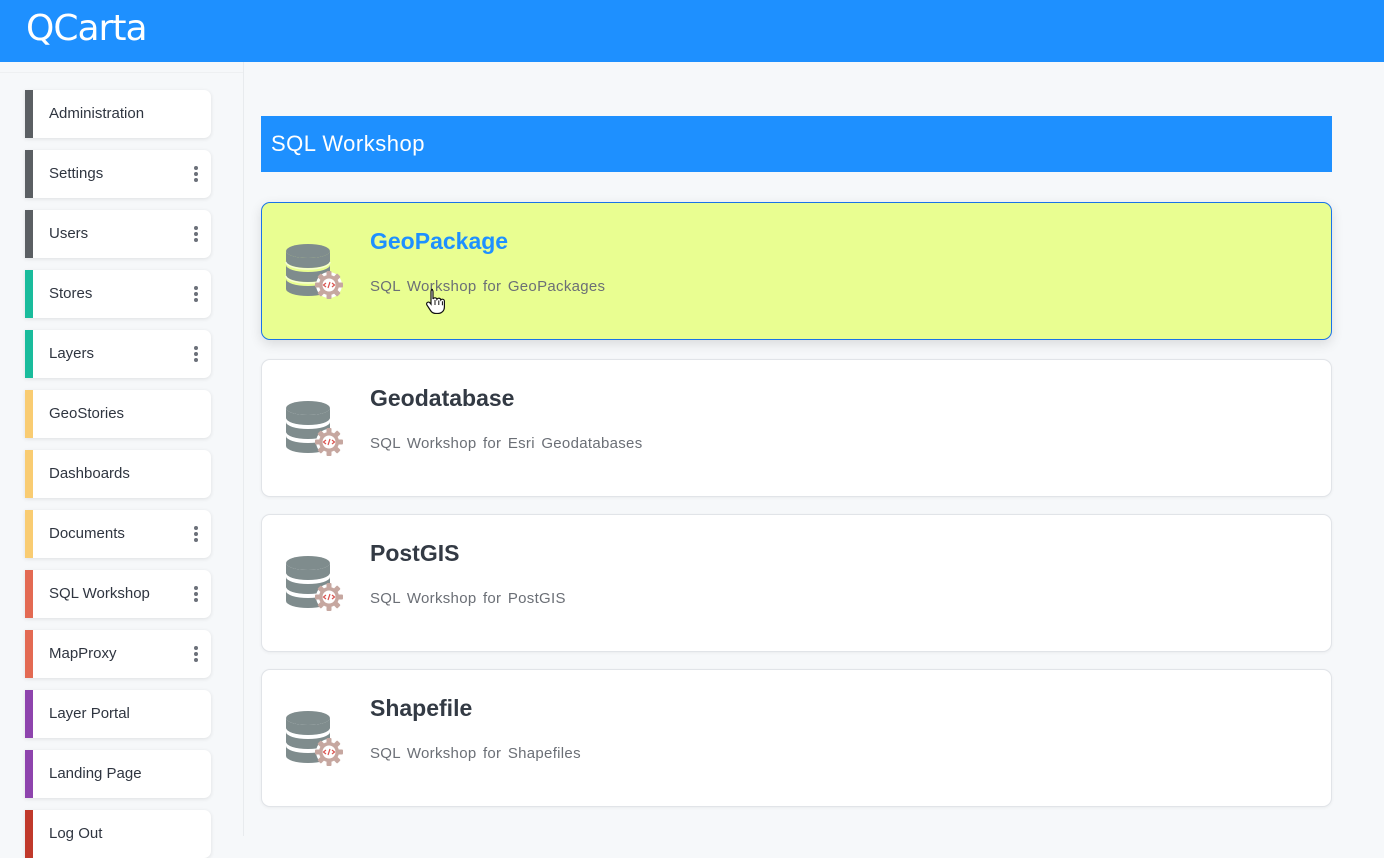 The image size is (1384, 858). I want to click on sidebar-item-label: Administration, so click(97, 113).